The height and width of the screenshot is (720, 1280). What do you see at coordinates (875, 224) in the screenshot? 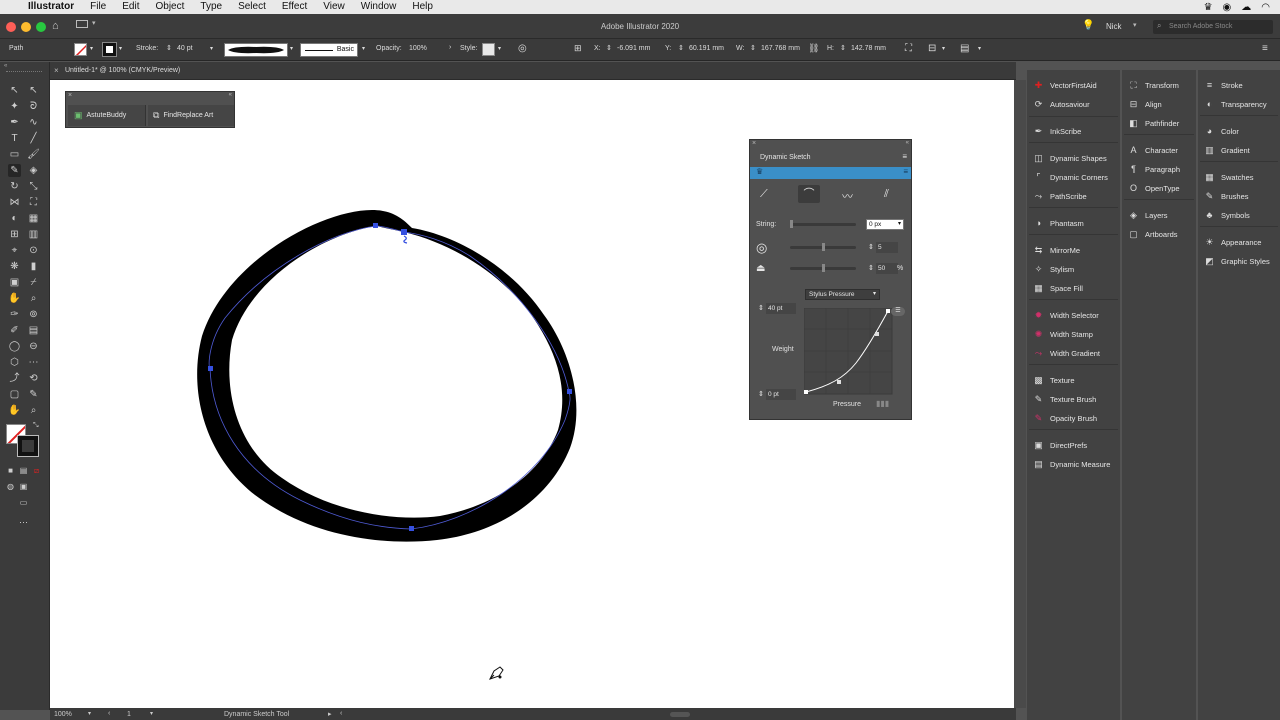
I see `string-value: 0 px` at bounding box center [875, 224].